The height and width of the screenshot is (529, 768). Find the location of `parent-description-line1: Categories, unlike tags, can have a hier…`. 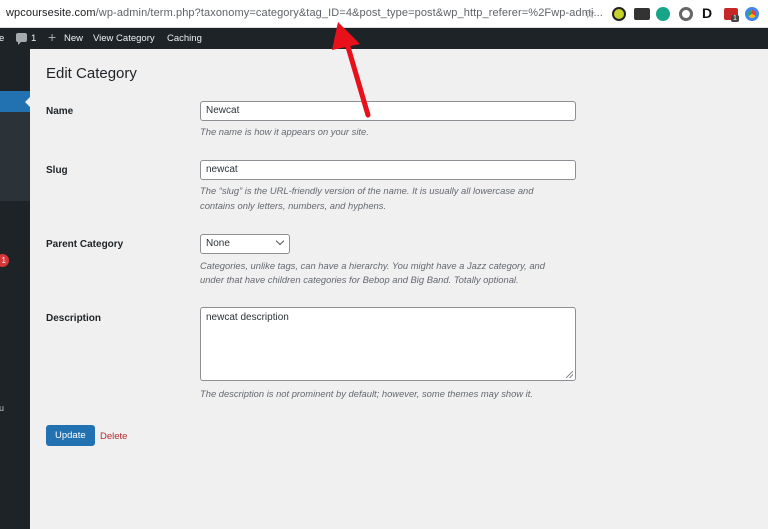

parent-description-line1: Categories, unlike tags, can have a hier… is located at coordinates (372, 265).